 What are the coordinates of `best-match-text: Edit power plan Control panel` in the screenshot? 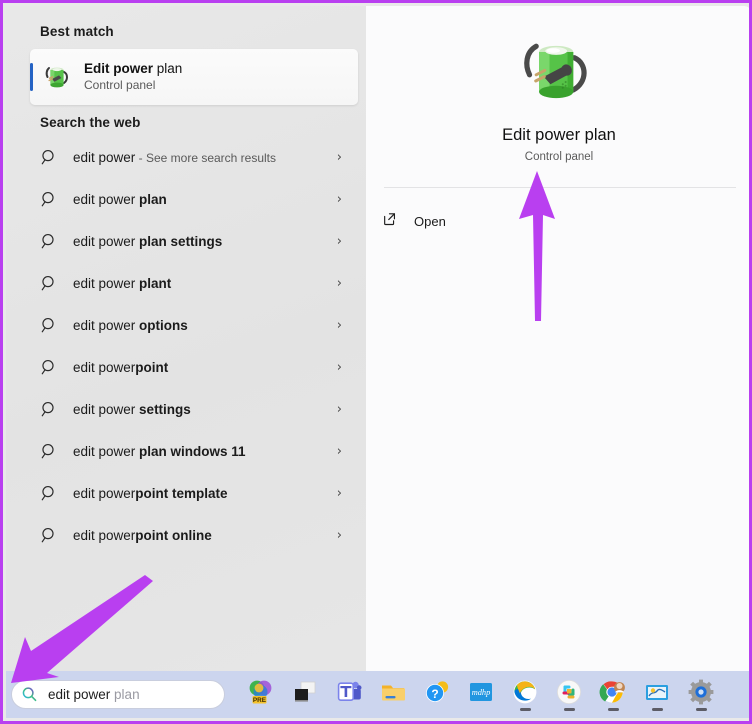 It's located at (133, 77).